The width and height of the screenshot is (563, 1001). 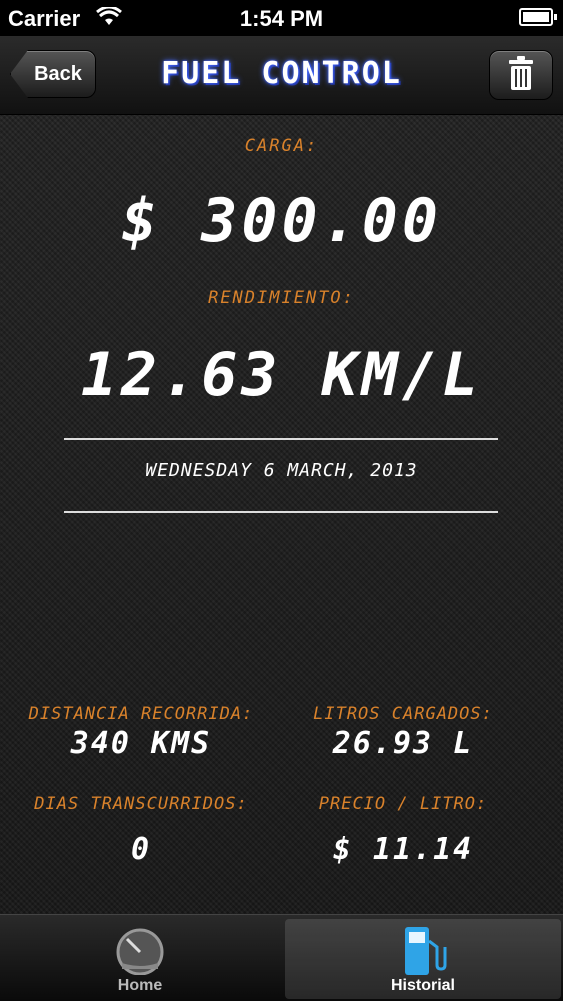 I want to click on distancia-label: Distancia recorrida:, so click(x=141, y=714).